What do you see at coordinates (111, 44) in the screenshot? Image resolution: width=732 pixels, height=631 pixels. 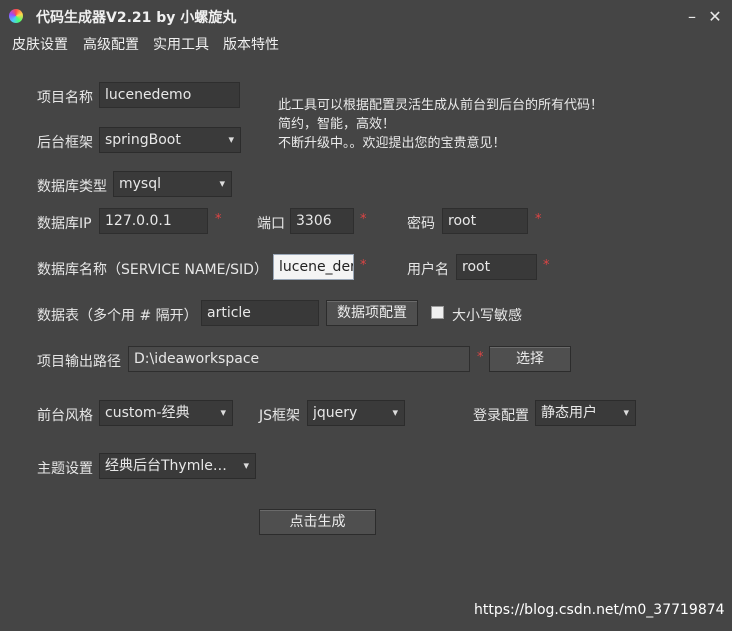 I see `menu-advanced-config: 高级配置` at bounding box center [111, 44].